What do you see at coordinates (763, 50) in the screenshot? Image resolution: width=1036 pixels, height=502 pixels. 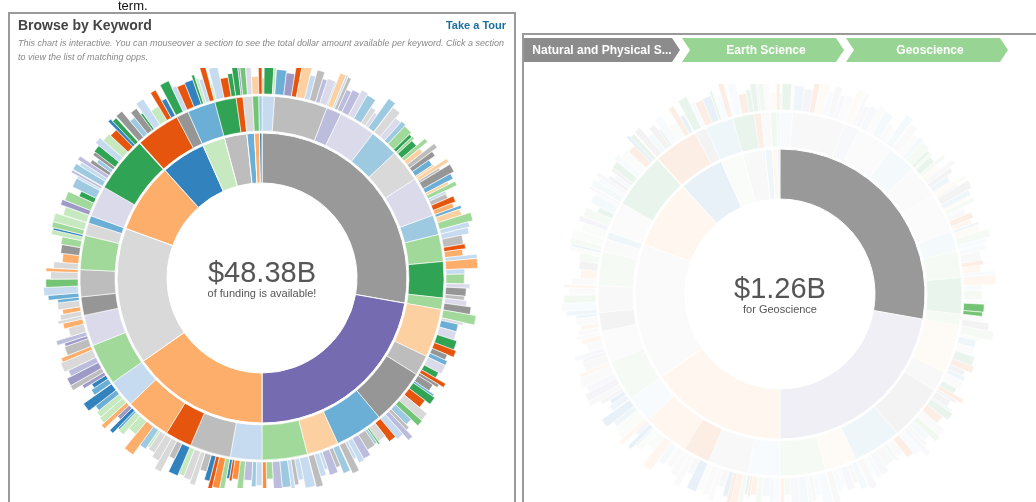 I see `breadcrumb: Earth Science` at bounding box center [763, 50].